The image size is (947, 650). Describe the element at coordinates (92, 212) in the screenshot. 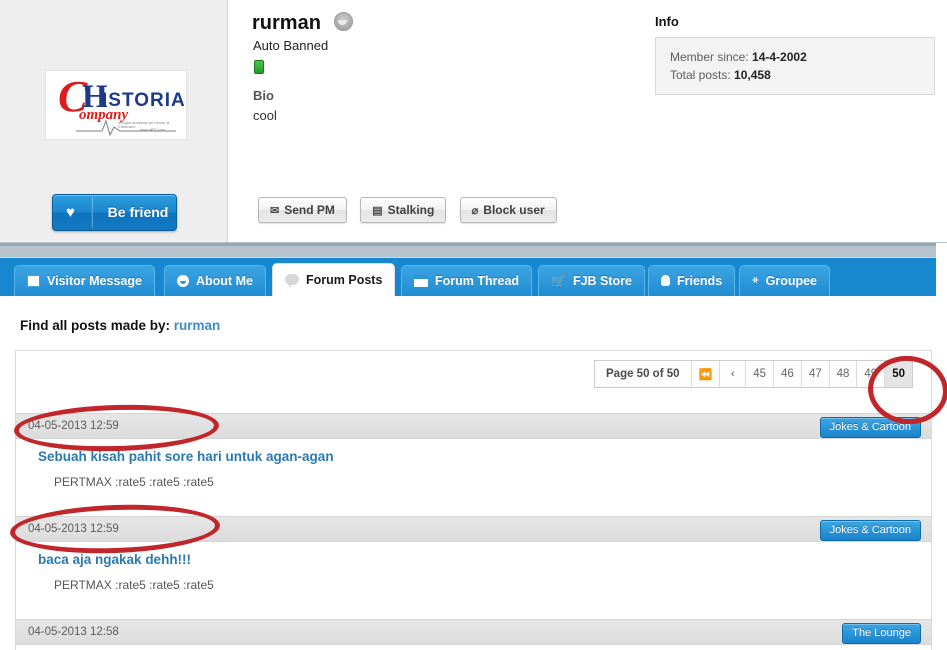

I see `button-divider` at that location.